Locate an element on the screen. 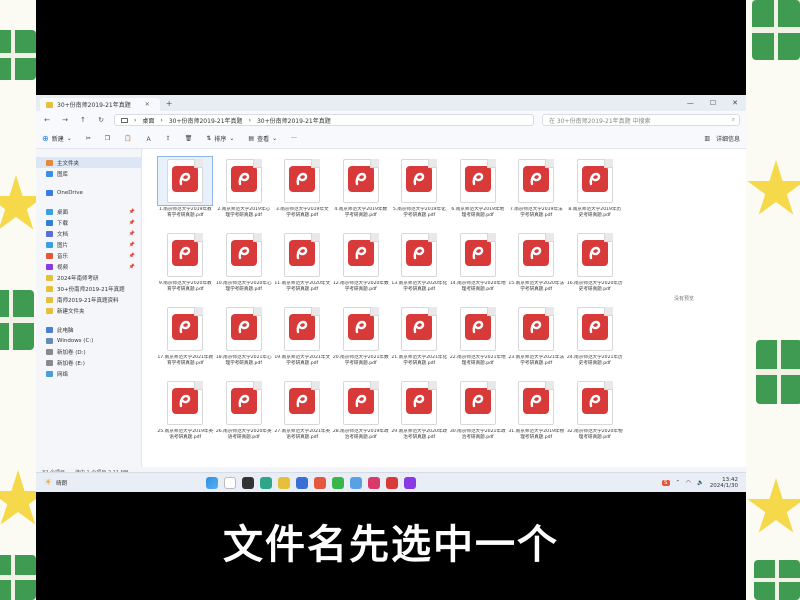 The image size is (800, 600). cut-icon: ✂ is located at coordinates (88, 138).